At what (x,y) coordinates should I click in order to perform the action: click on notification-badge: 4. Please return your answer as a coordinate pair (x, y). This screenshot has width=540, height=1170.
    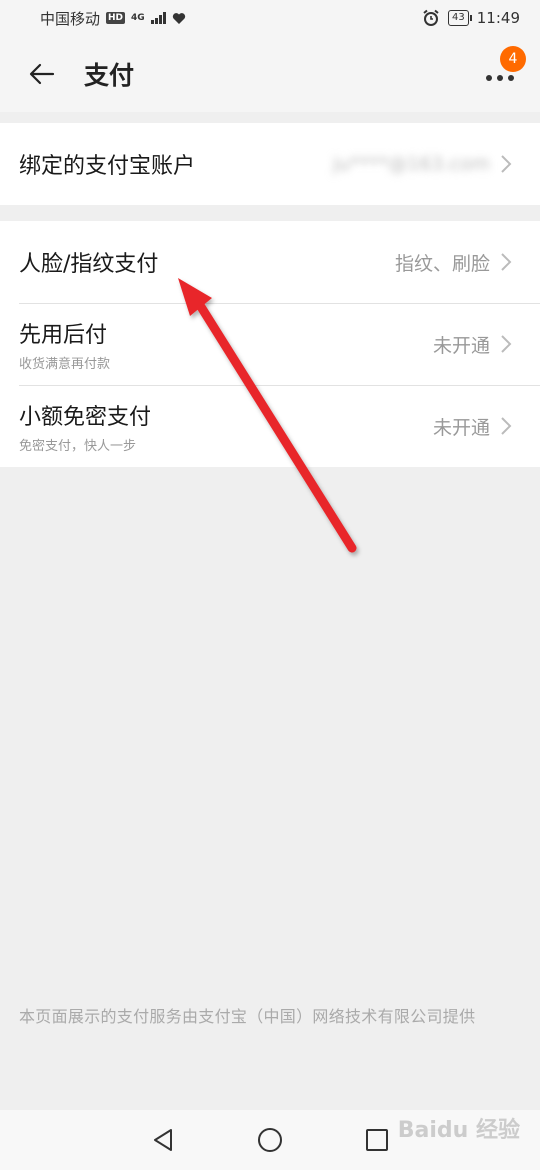
    Looking at the image, I should click on (513, 59).